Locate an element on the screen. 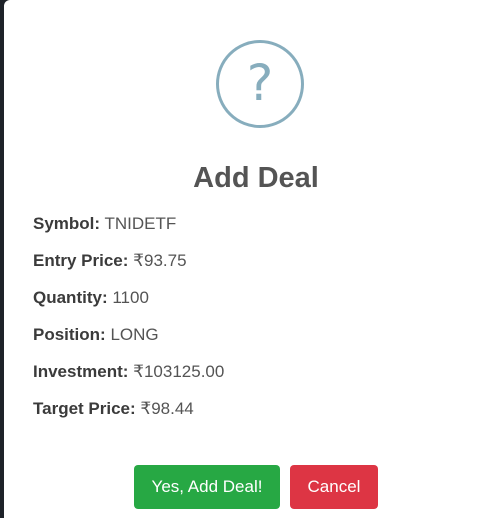 The height and width of the screenshot is (518, 504). detail-label: Investment: is located at coordinates (81, 371).